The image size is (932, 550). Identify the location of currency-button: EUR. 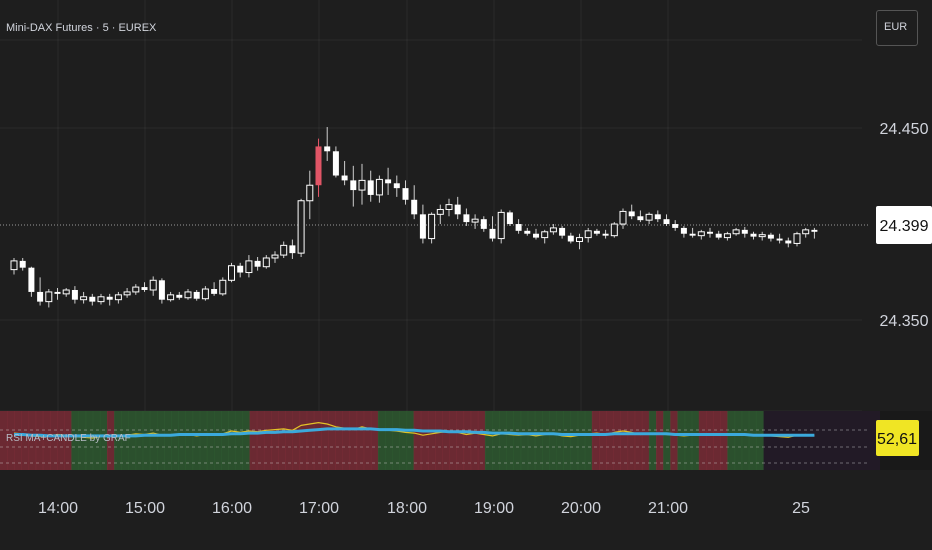
(897, 28).